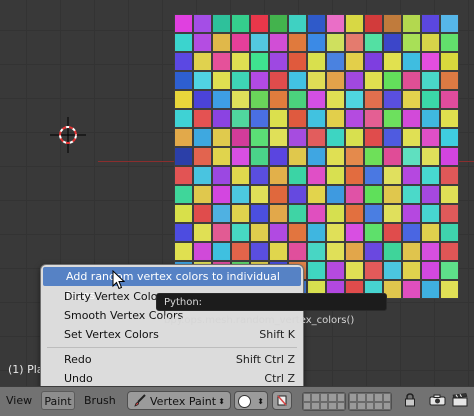 The image size is (474, 416). What do you see at coordinates (100, 400) in the screenshot?
I see `brush-menu-button: Brush` at bounding box center [100, 400].